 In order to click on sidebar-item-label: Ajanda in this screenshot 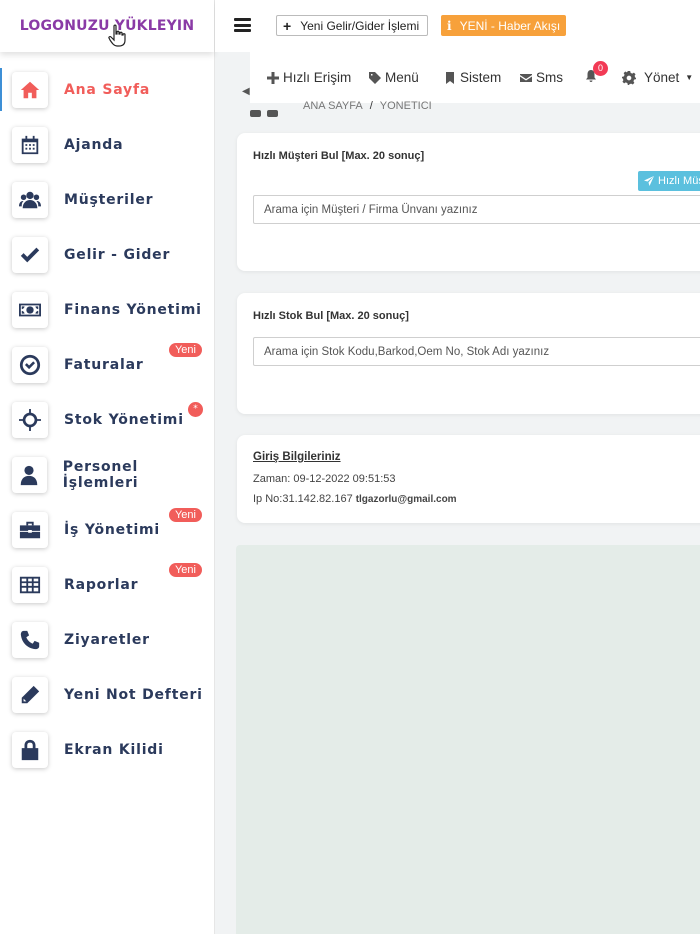, I will do `click(94, 144)`.